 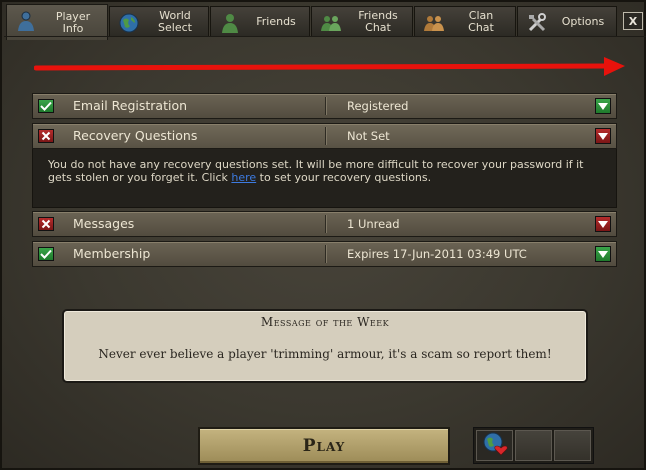 What do you see at coordinates (112, 253) in the screenshot?
I see `row-label: Membership` at bounding box center [112, 253].